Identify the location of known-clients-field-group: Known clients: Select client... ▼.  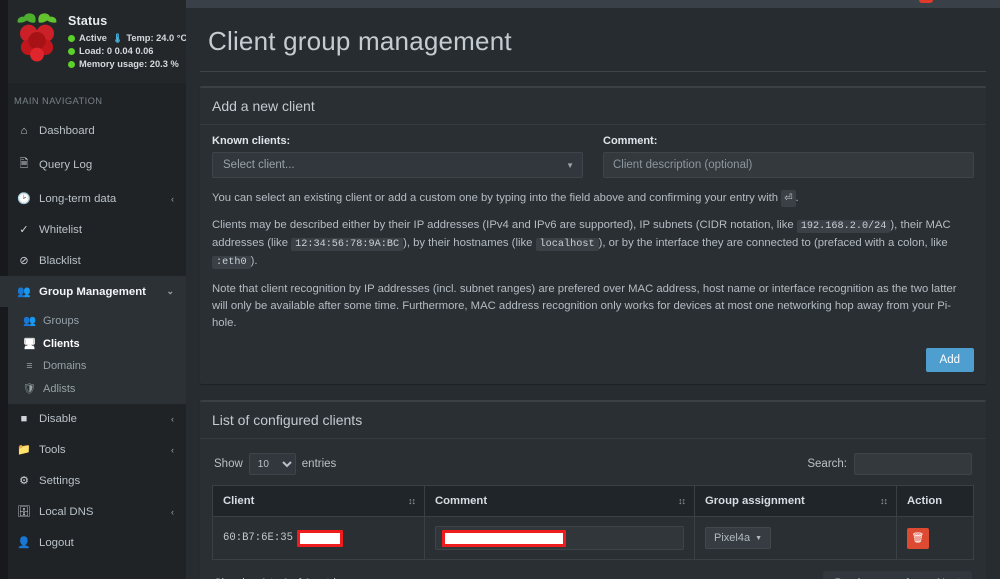
(397, 156).